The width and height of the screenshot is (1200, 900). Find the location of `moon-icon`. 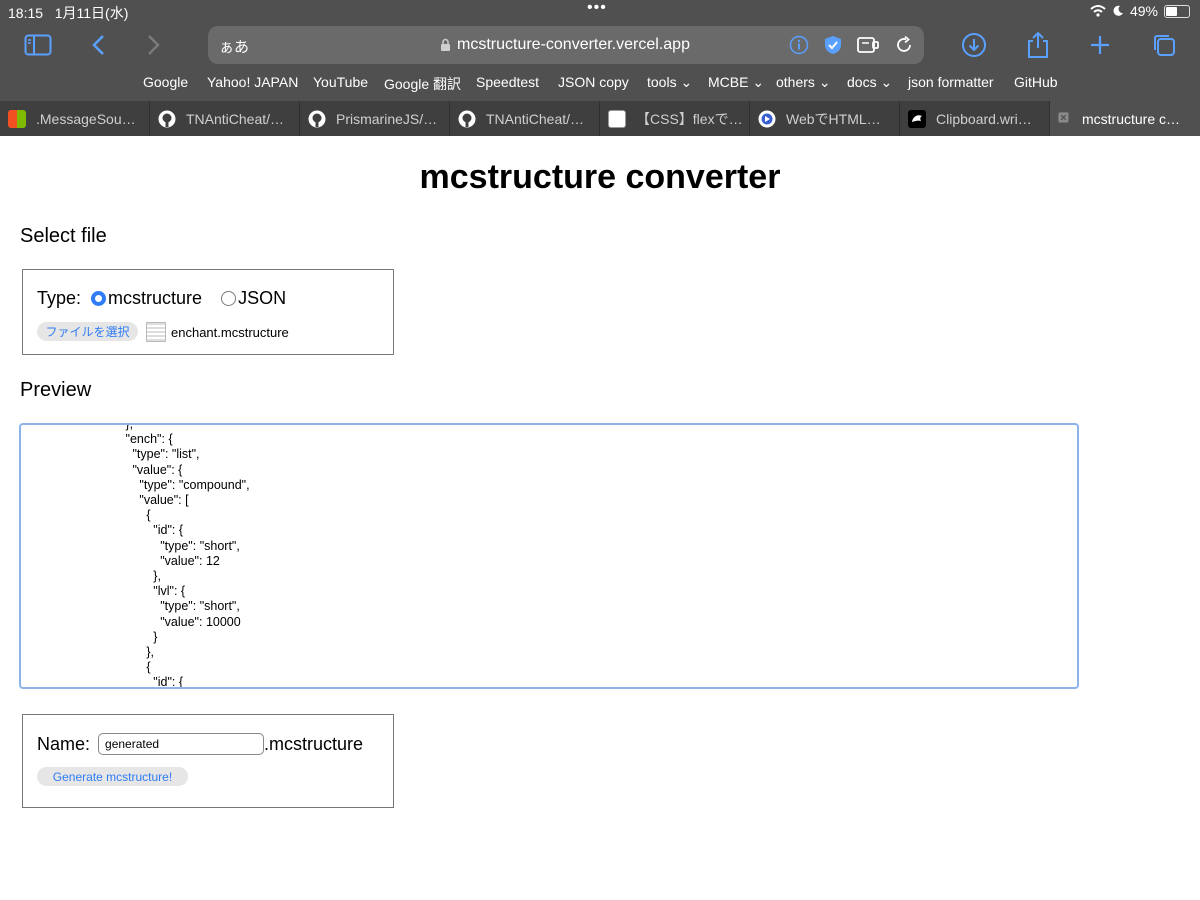

moon-icon is located at coordinates (1118, 10).